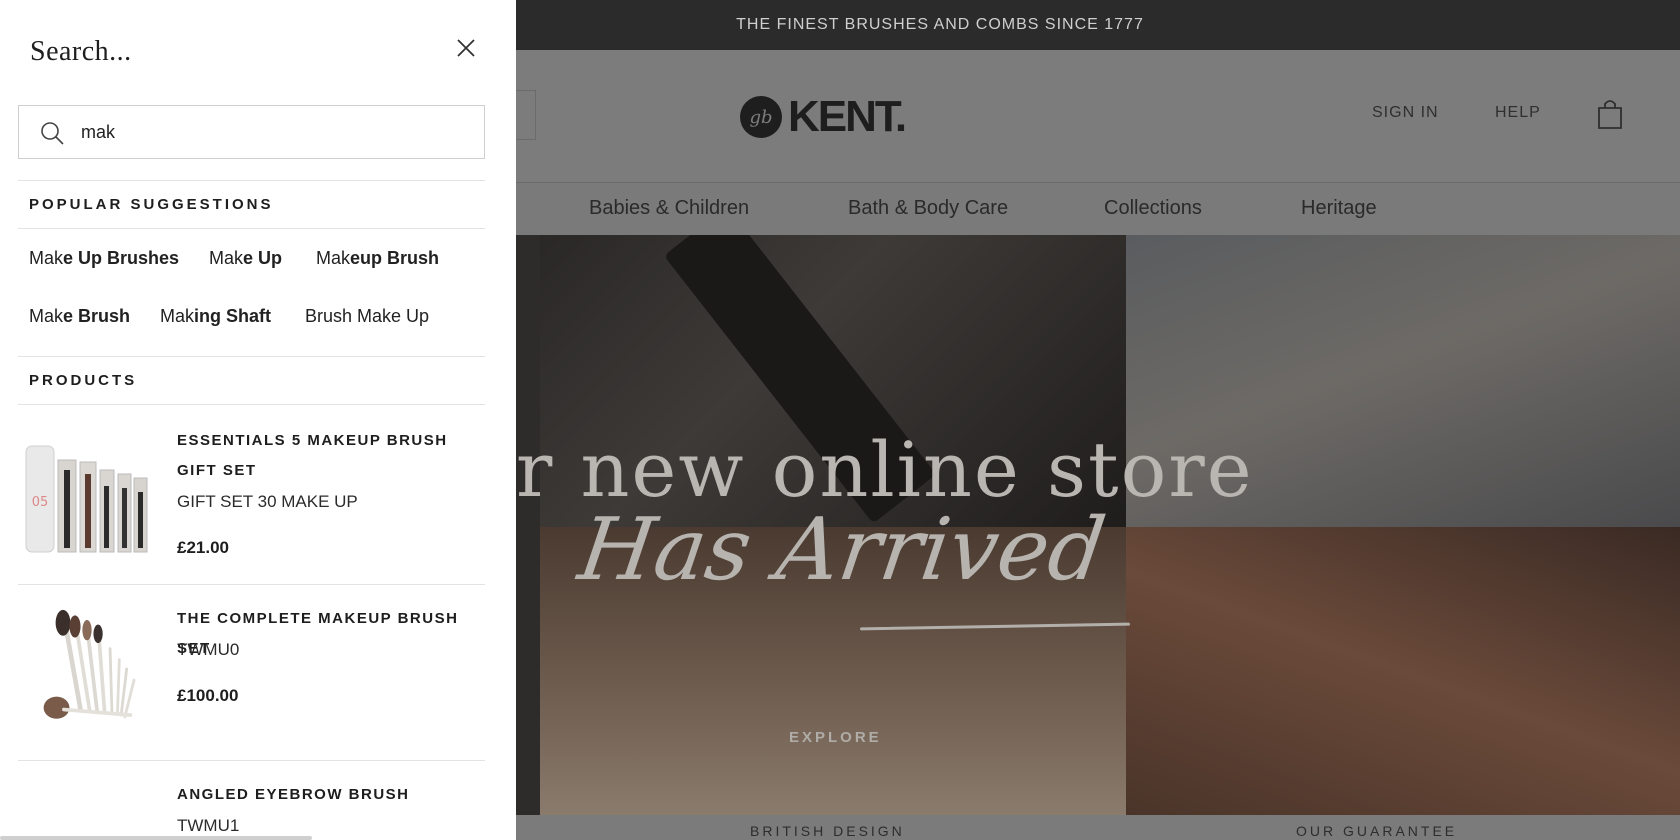  I want to click on suggestion-makeup-brush: Makeup Brush, so click(377, 258).